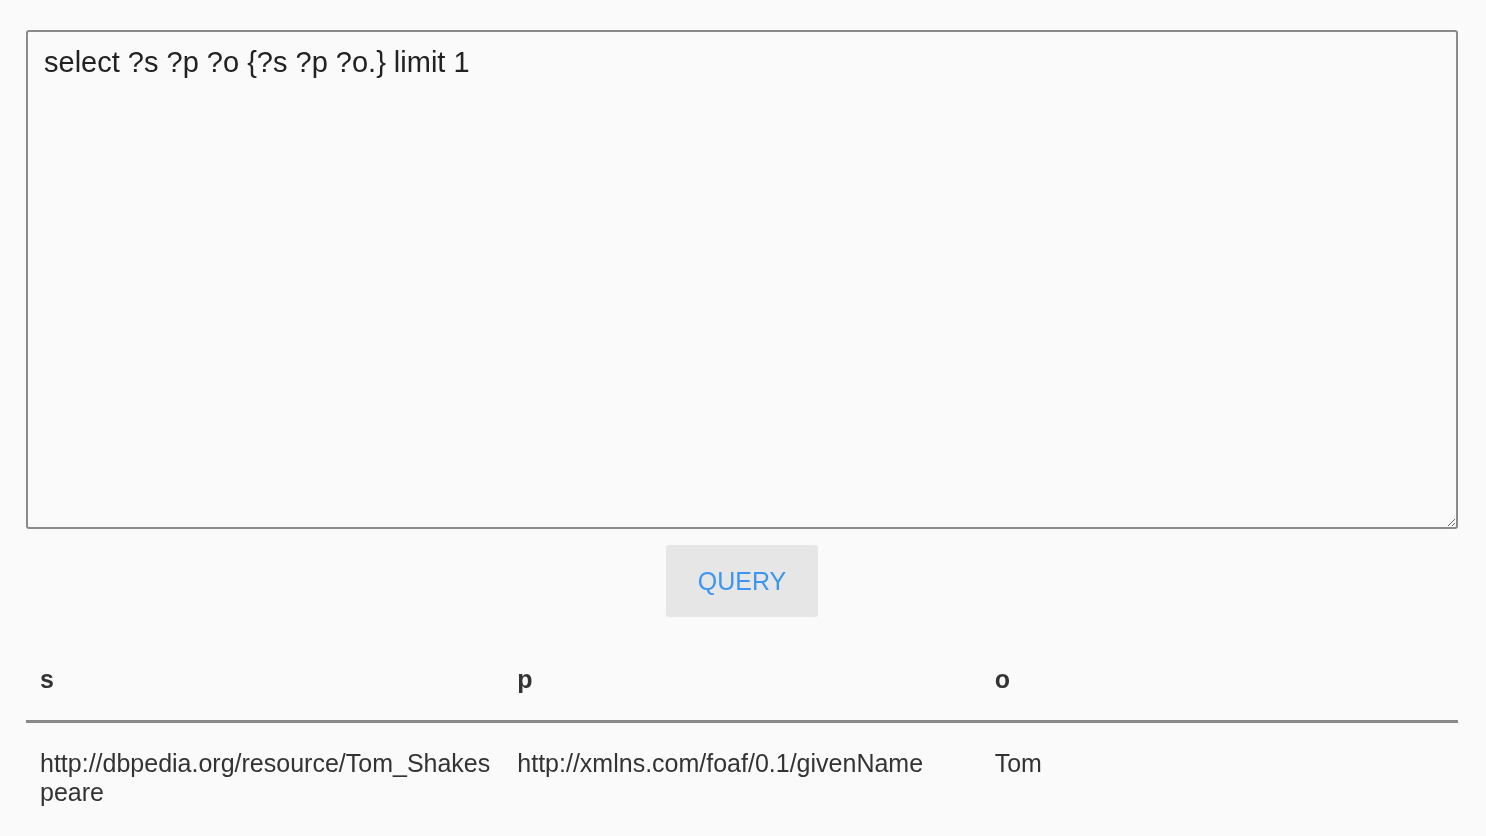 Image resolution: width=1486 pixels, height=836 pixels. Describe the element at coordinates (1219, 764) in the screenshot. I see `table-cell: Tom` at that location.